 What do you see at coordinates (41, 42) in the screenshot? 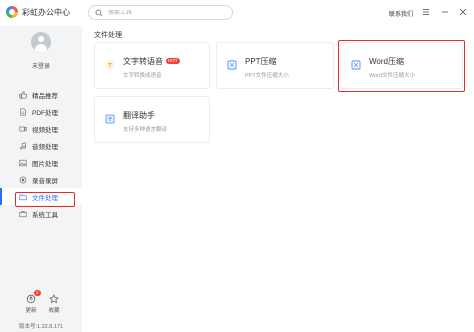
I see `avatar` at bounding box center [41, 42].